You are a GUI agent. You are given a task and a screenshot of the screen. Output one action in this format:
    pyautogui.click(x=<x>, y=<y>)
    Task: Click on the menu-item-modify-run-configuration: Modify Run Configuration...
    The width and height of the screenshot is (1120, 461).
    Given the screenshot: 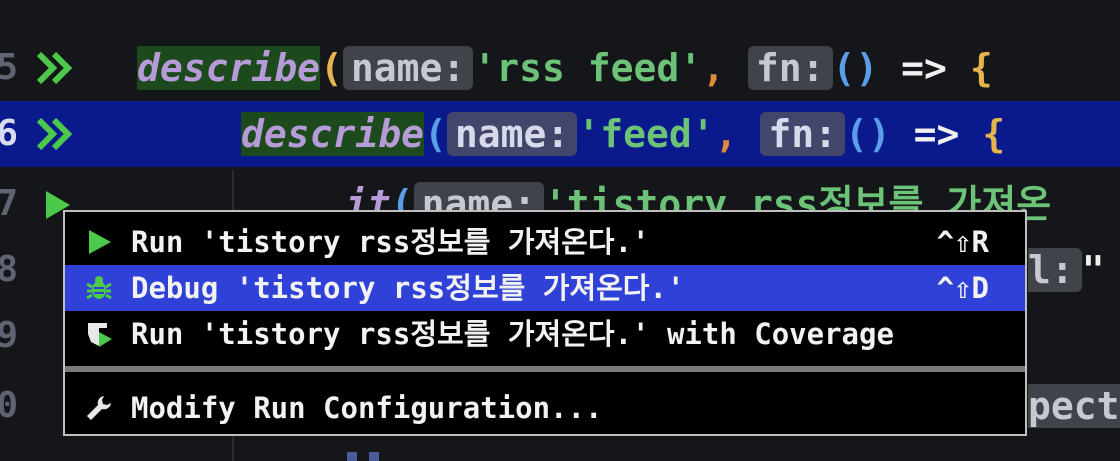 What is the action you would take?
    pyautogui.click(x=545, y=408)
    